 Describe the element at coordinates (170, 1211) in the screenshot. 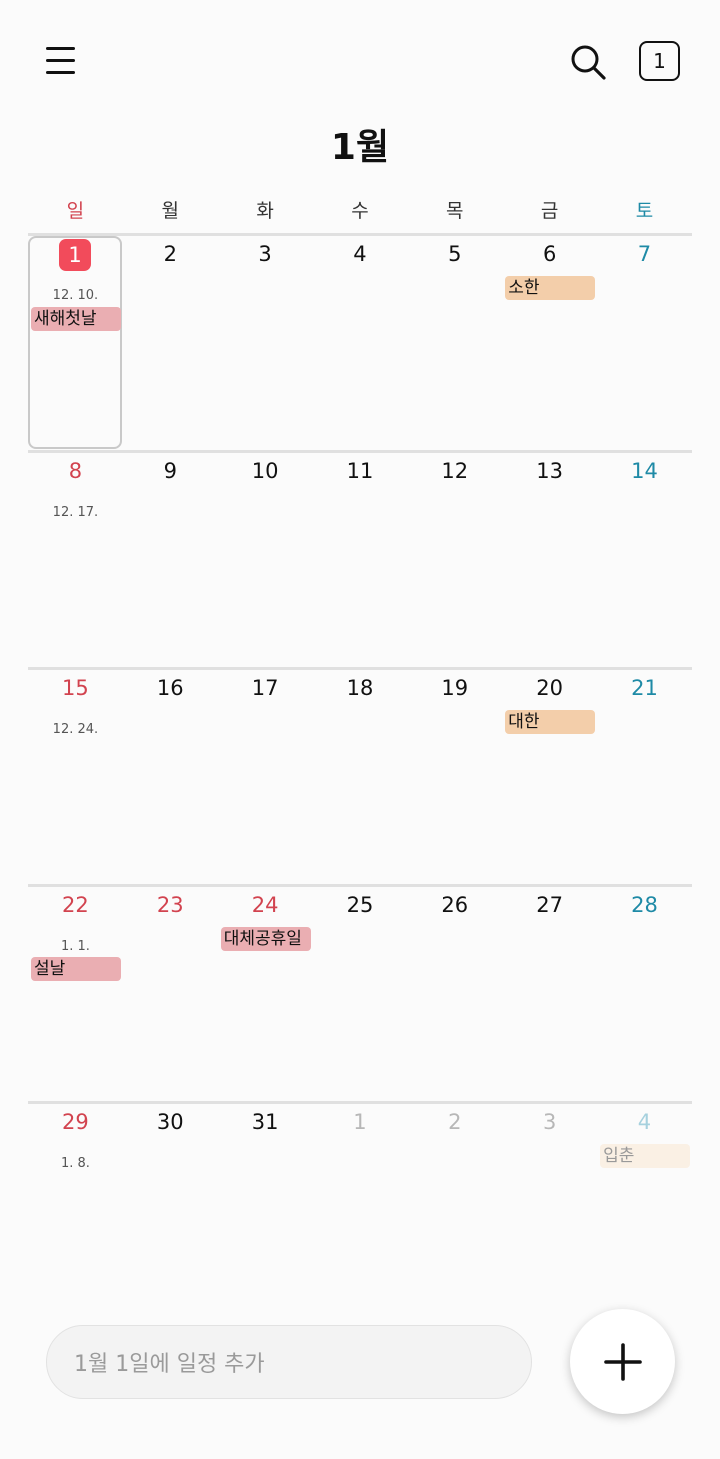

I see `day-cell: 30` at that location.